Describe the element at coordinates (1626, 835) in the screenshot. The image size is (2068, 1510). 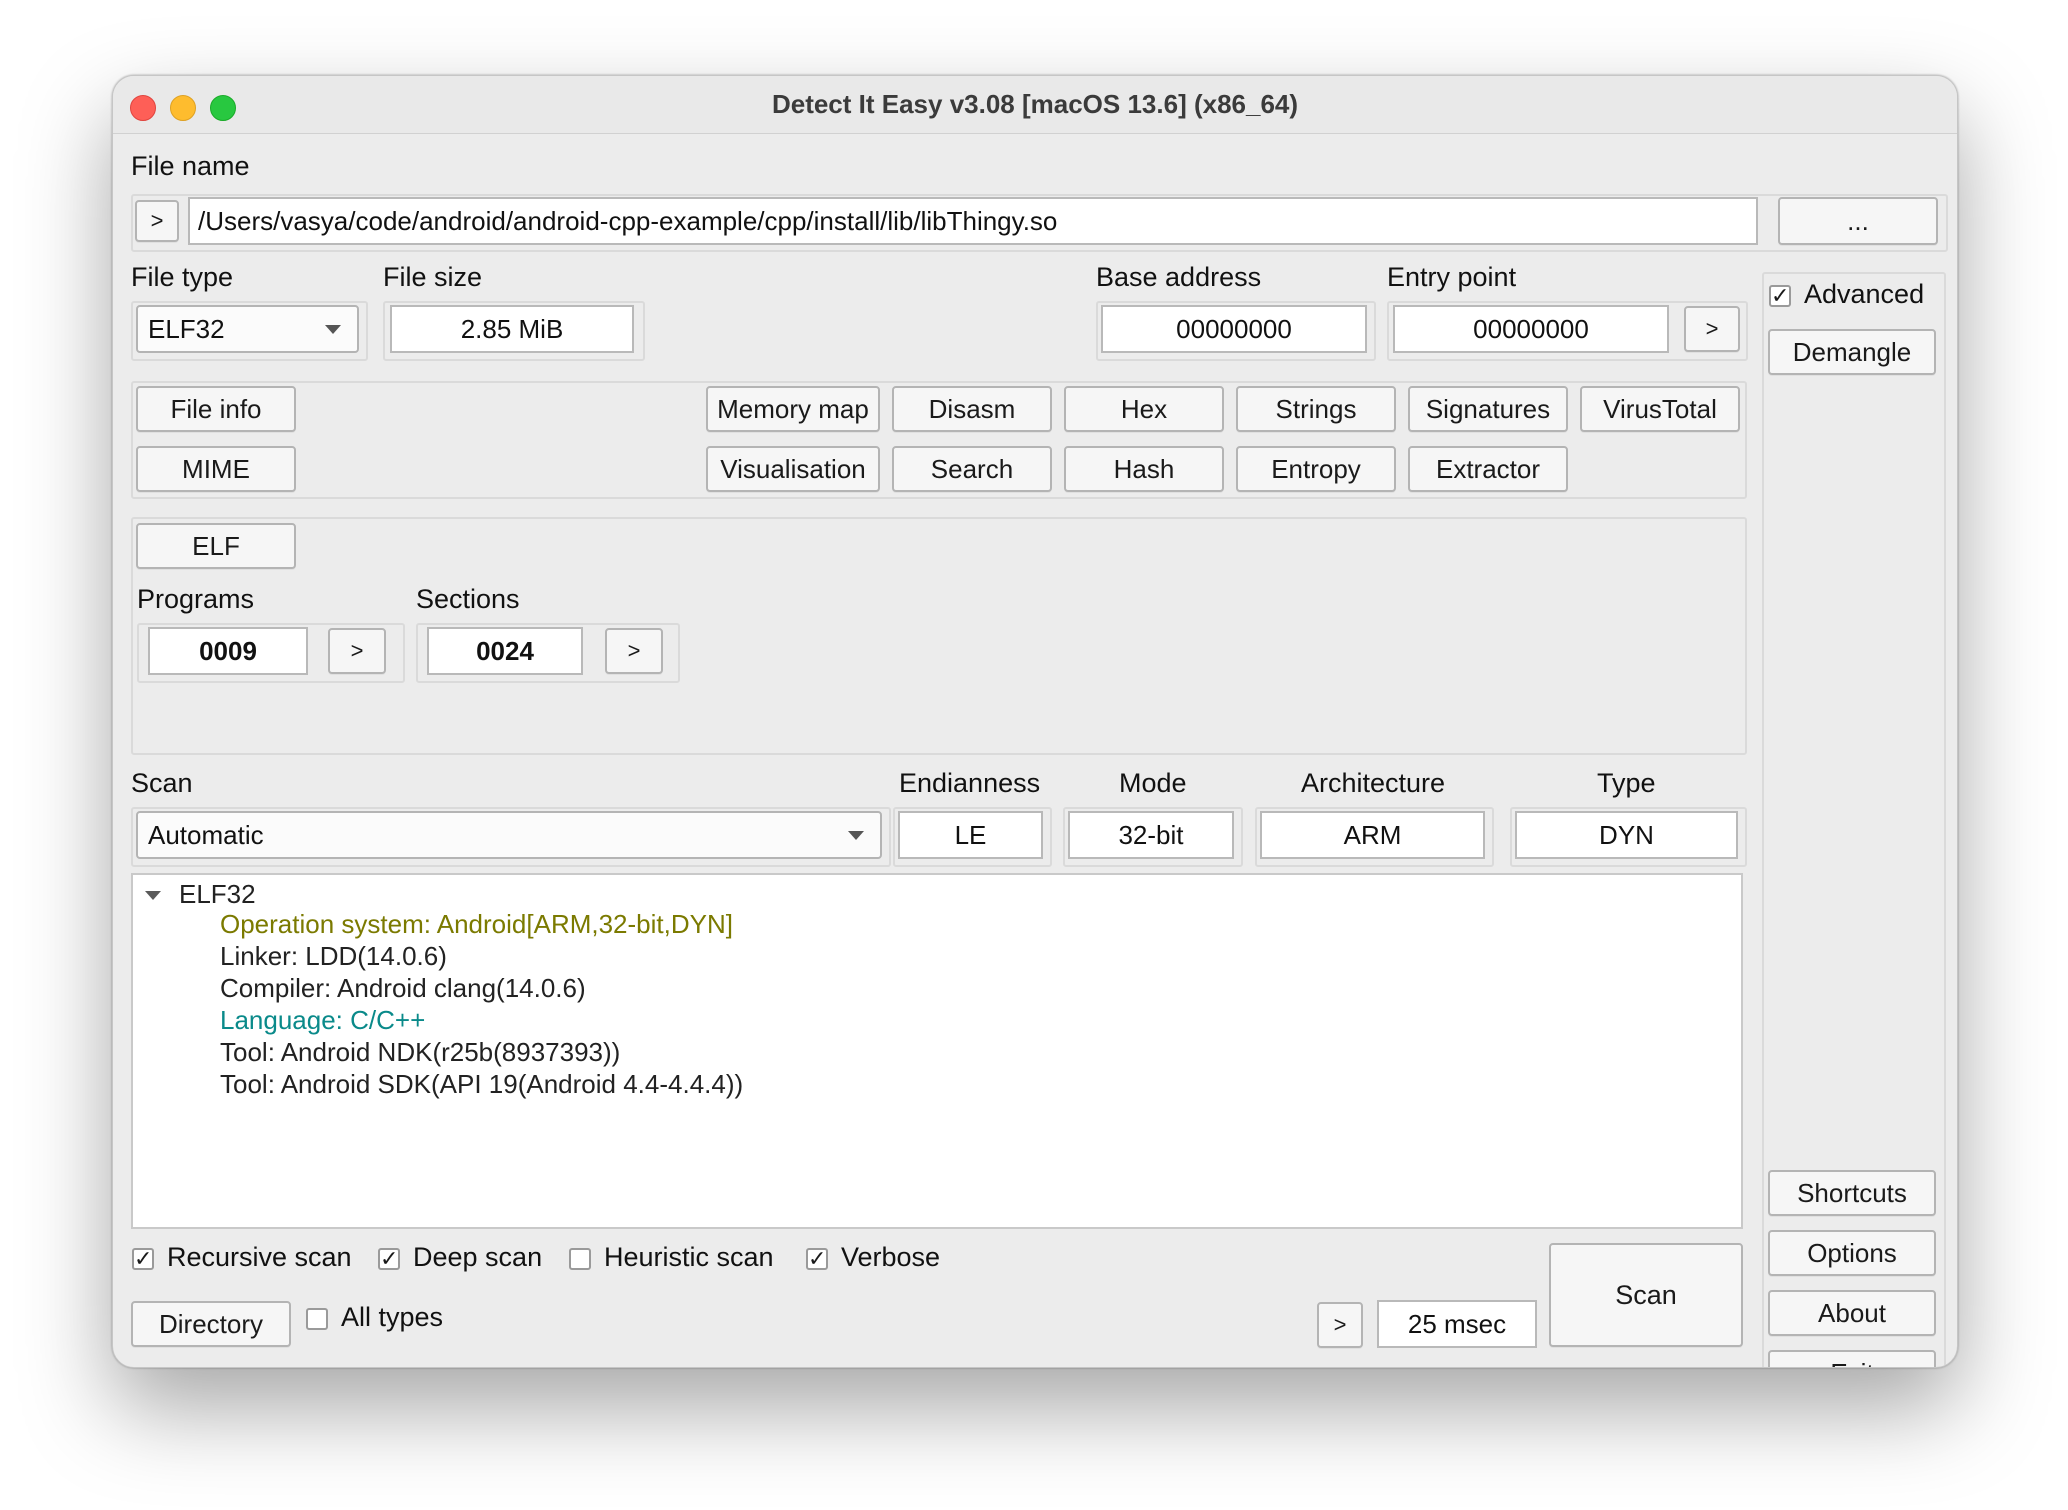
I see `type-field: DYN` at that location.